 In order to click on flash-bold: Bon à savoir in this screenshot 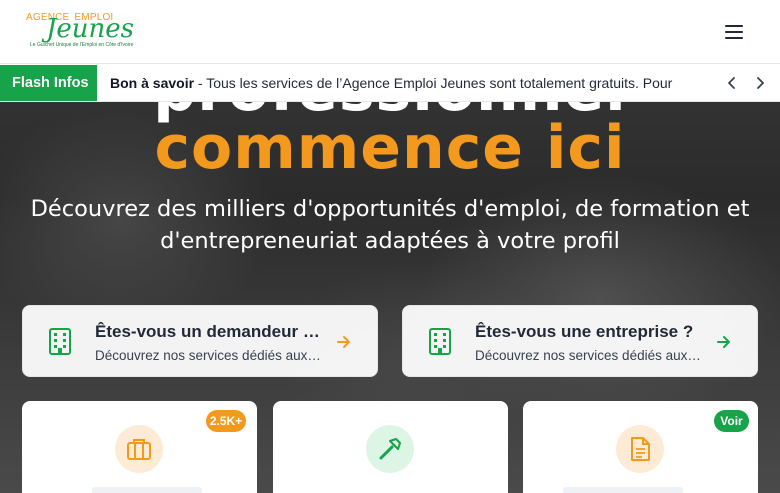, I will do `click(152, 83)`.